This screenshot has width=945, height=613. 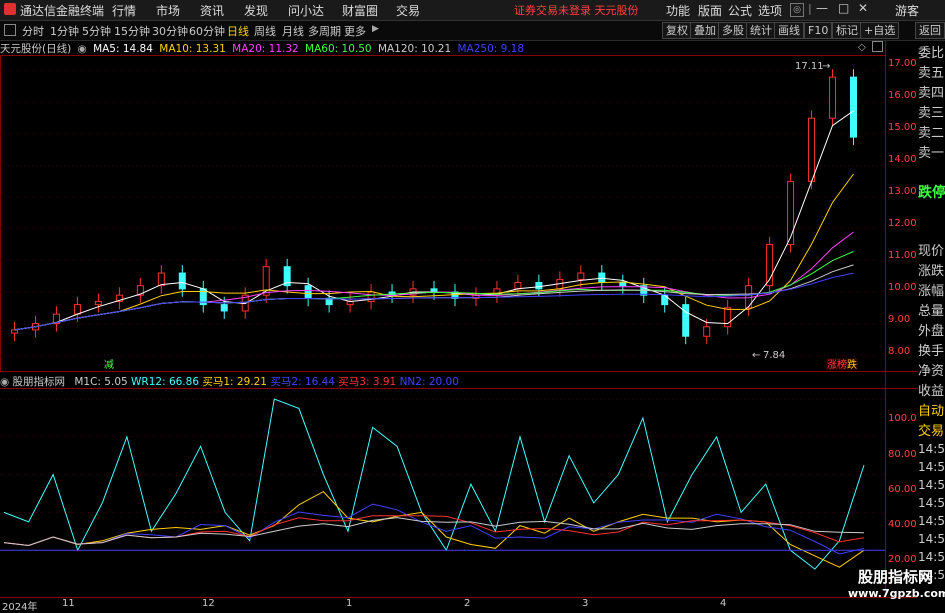 I want to click on y-tick: 13.00, so click(x=902, y=191).